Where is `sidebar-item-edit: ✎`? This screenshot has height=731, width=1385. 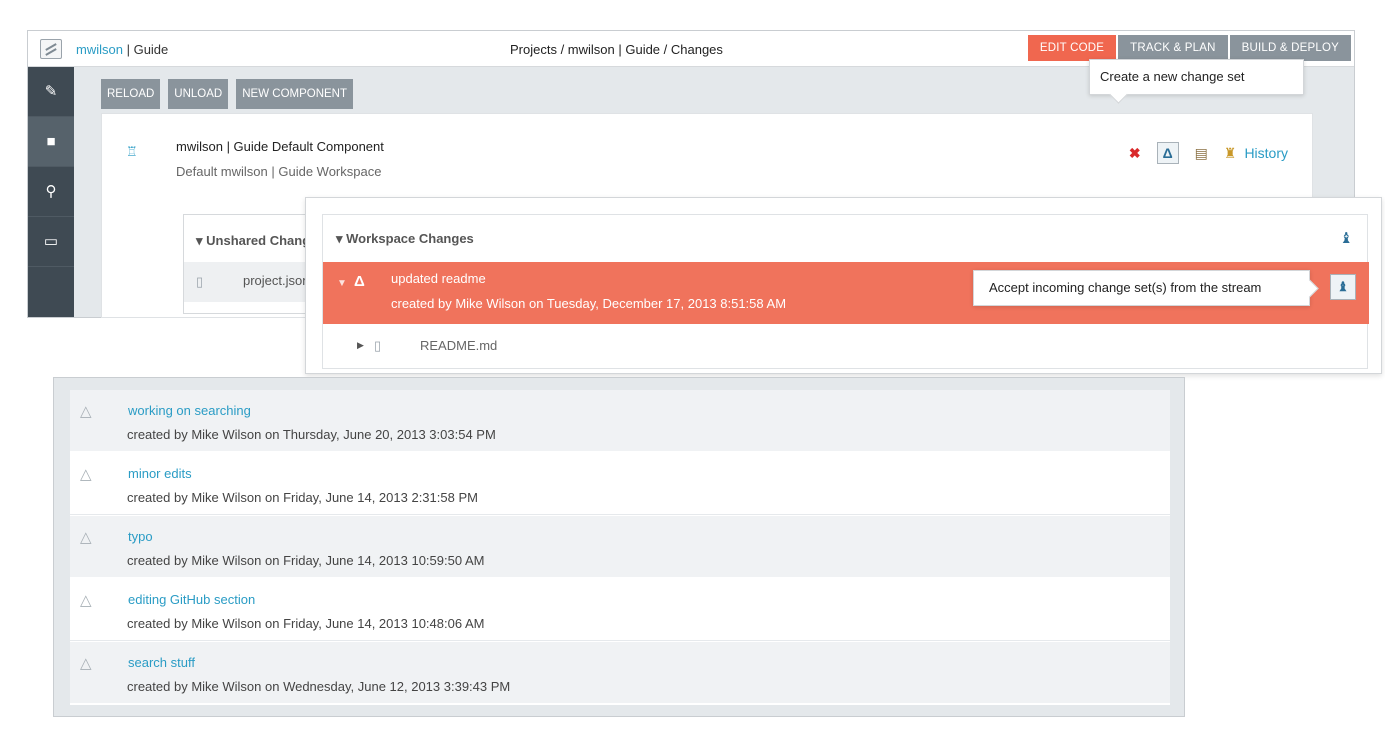 sidebar-item-edit: ✎ is located at coordinates (51, 92).